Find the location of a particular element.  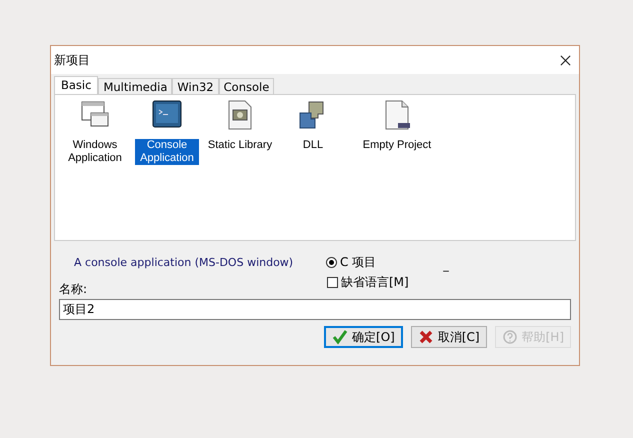

name-label: 名称: is located at coordinates (73, 289).